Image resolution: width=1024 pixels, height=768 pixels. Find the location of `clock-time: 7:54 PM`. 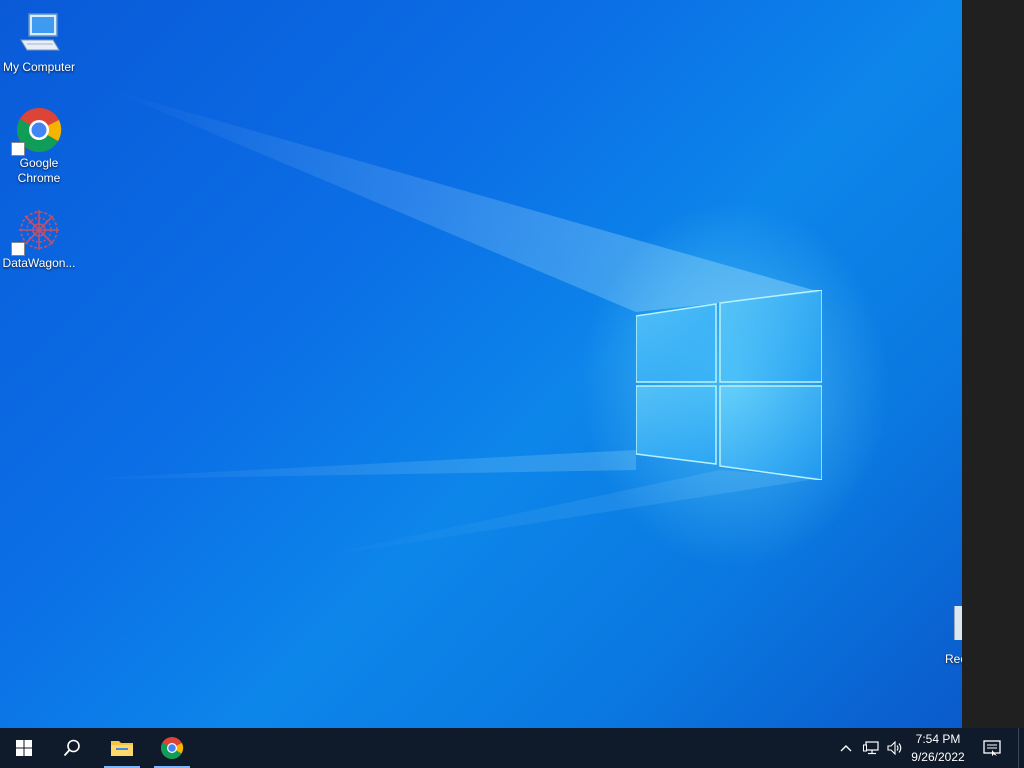

clock-time: 7:54 PM is located at coordinates (938, 739).